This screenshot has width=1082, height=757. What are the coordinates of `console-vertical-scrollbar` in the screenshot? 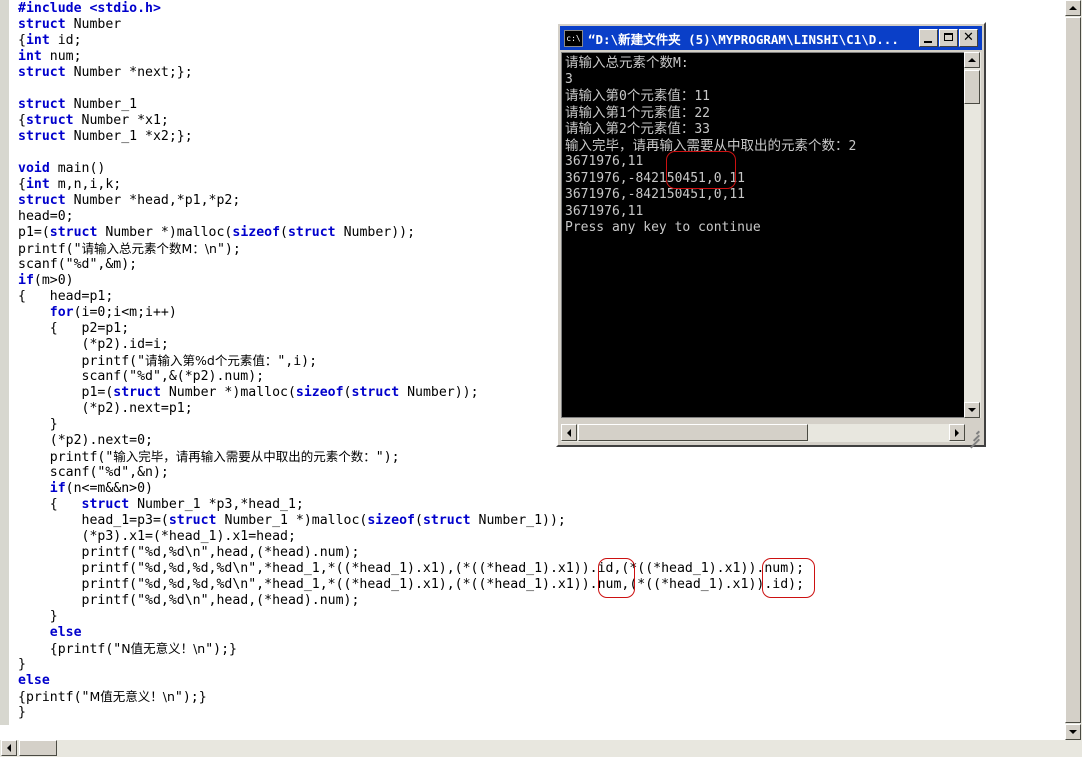 It's located at (972, 235).